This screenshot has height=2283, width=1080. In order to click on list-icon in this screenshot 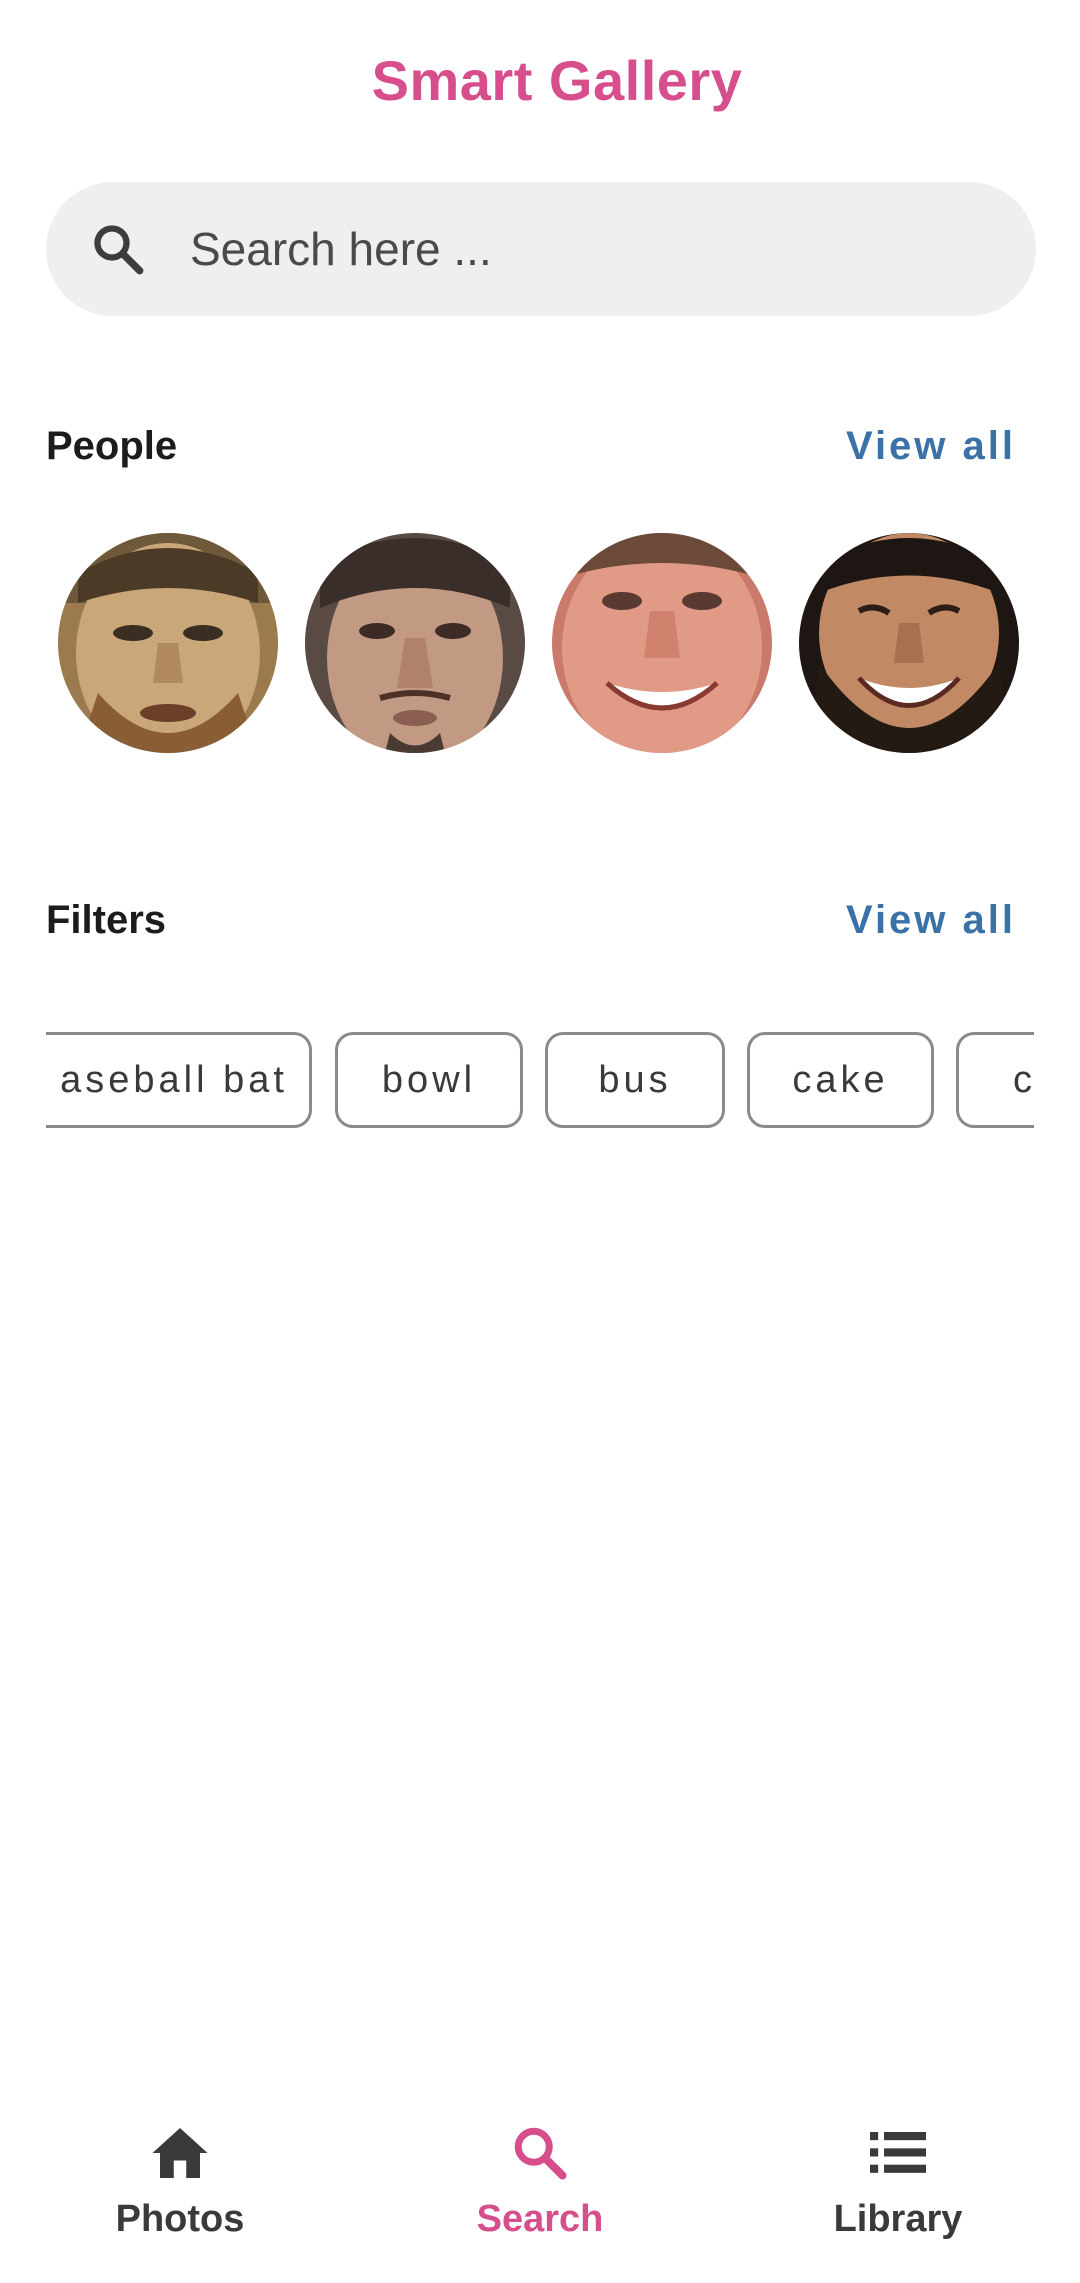, I will do `click(898, 2153)`.